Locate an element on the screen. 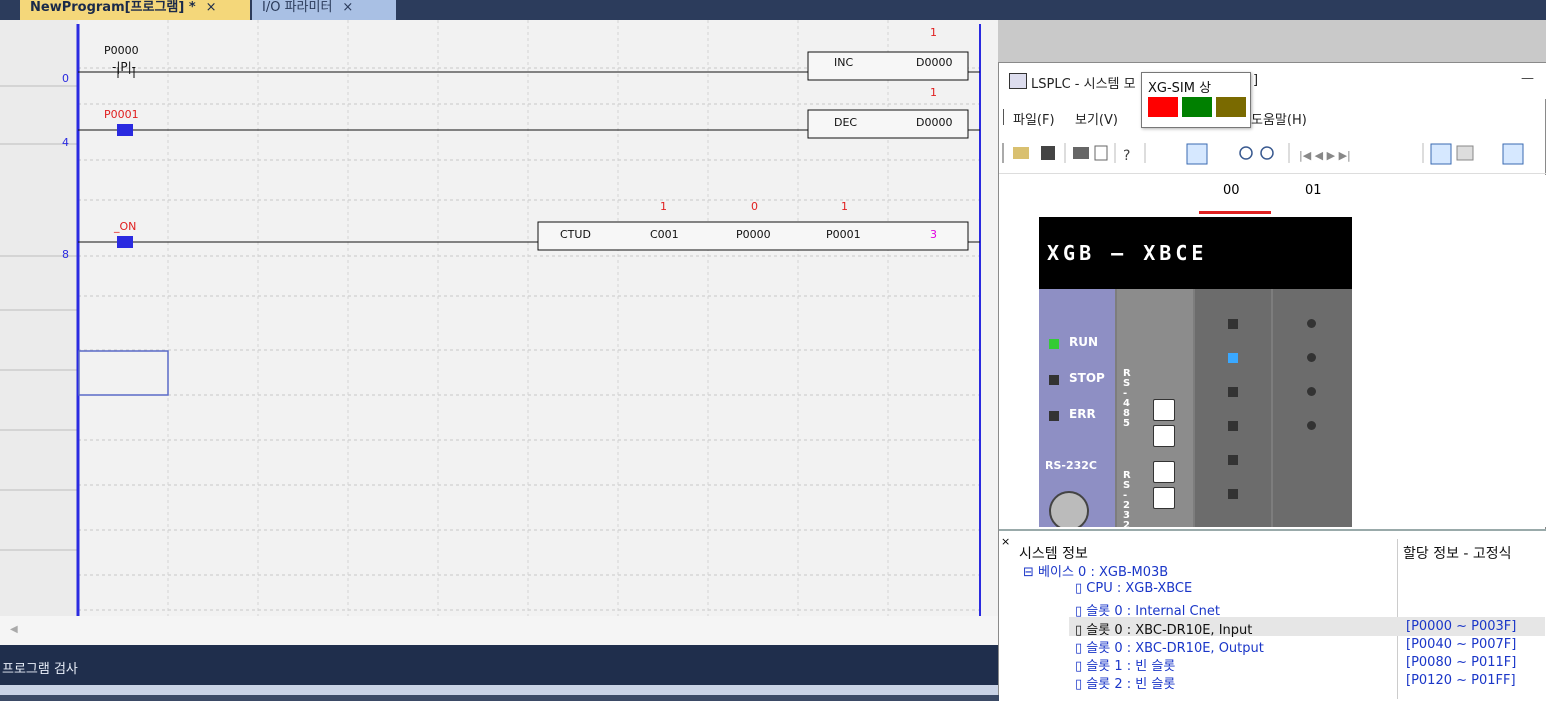  tree-item-label: 슬롯 2 : 빈 슬롯 is located at coordinates (1131, 684).